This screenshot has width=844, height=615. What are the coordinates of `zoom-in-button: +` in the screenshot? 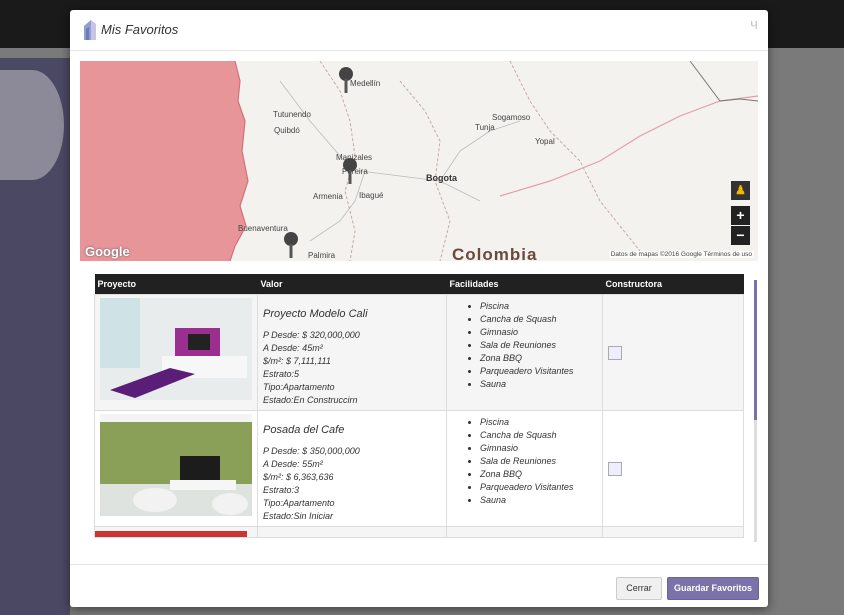 It's located at (740, 215).